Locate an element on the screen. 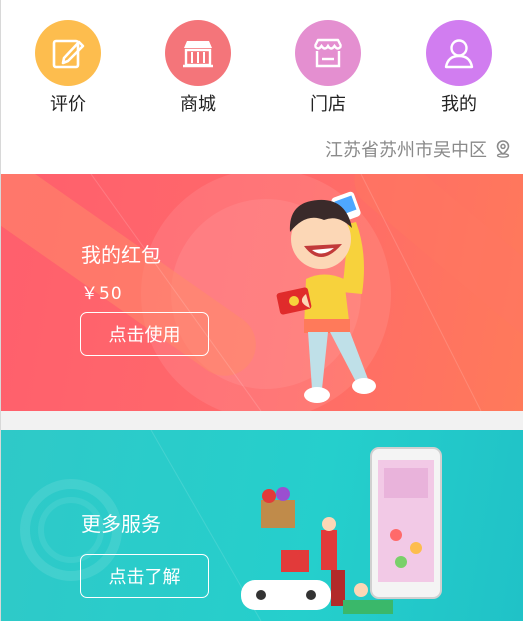 The height and width of the screenshot is (621, 523). use-now-button: 点击使用 is located at coordinates (144, 334).